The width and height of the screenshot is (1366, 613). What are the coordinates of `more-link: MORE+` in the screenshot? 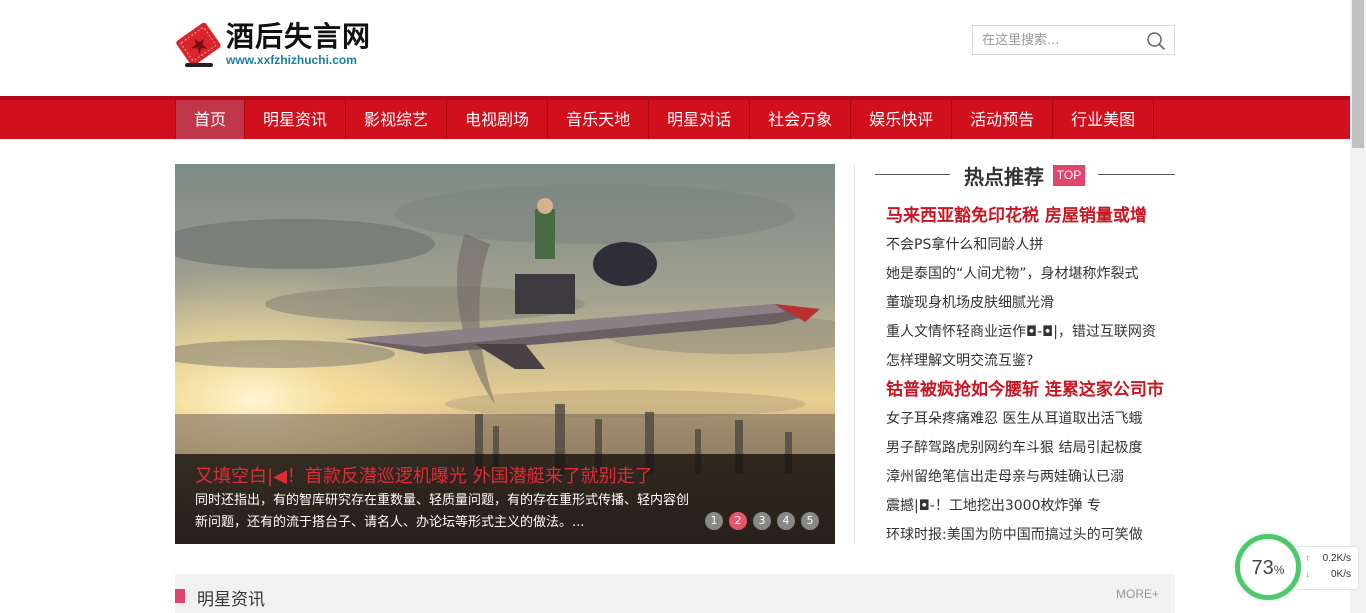 It's located at (1137, 594).